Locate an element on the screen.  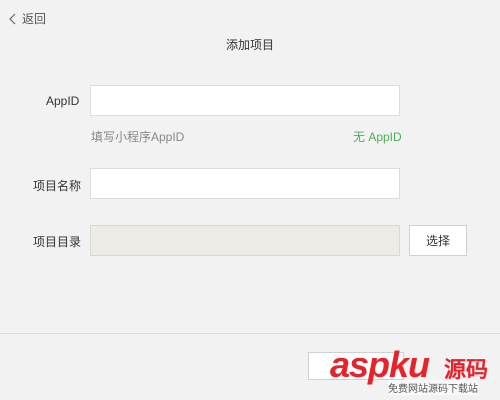
watermark-subtitle: 免费网站源码下载站 is located at coordinates (433, 387).